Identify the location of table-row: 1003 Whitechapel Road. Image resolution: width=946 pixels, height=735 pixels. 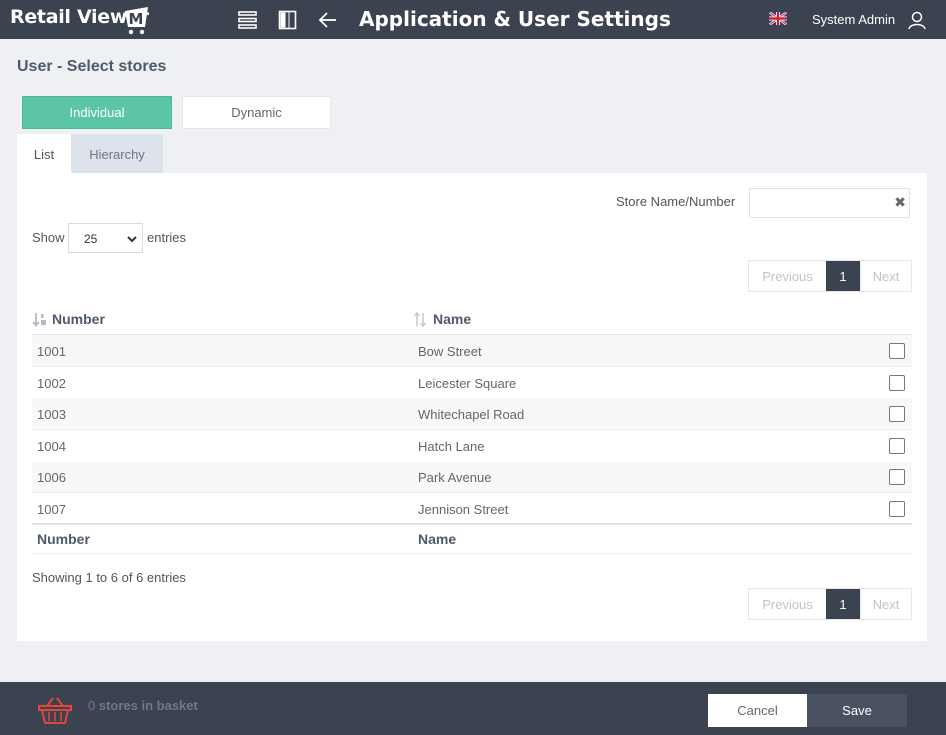
(472, 414).